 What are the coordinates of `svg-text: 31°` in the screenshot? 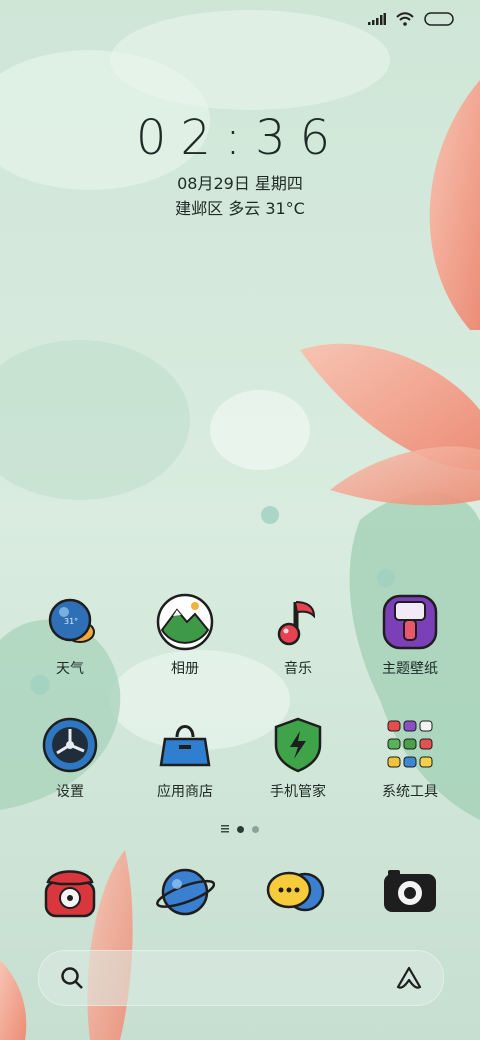 It's located at (71, 621).